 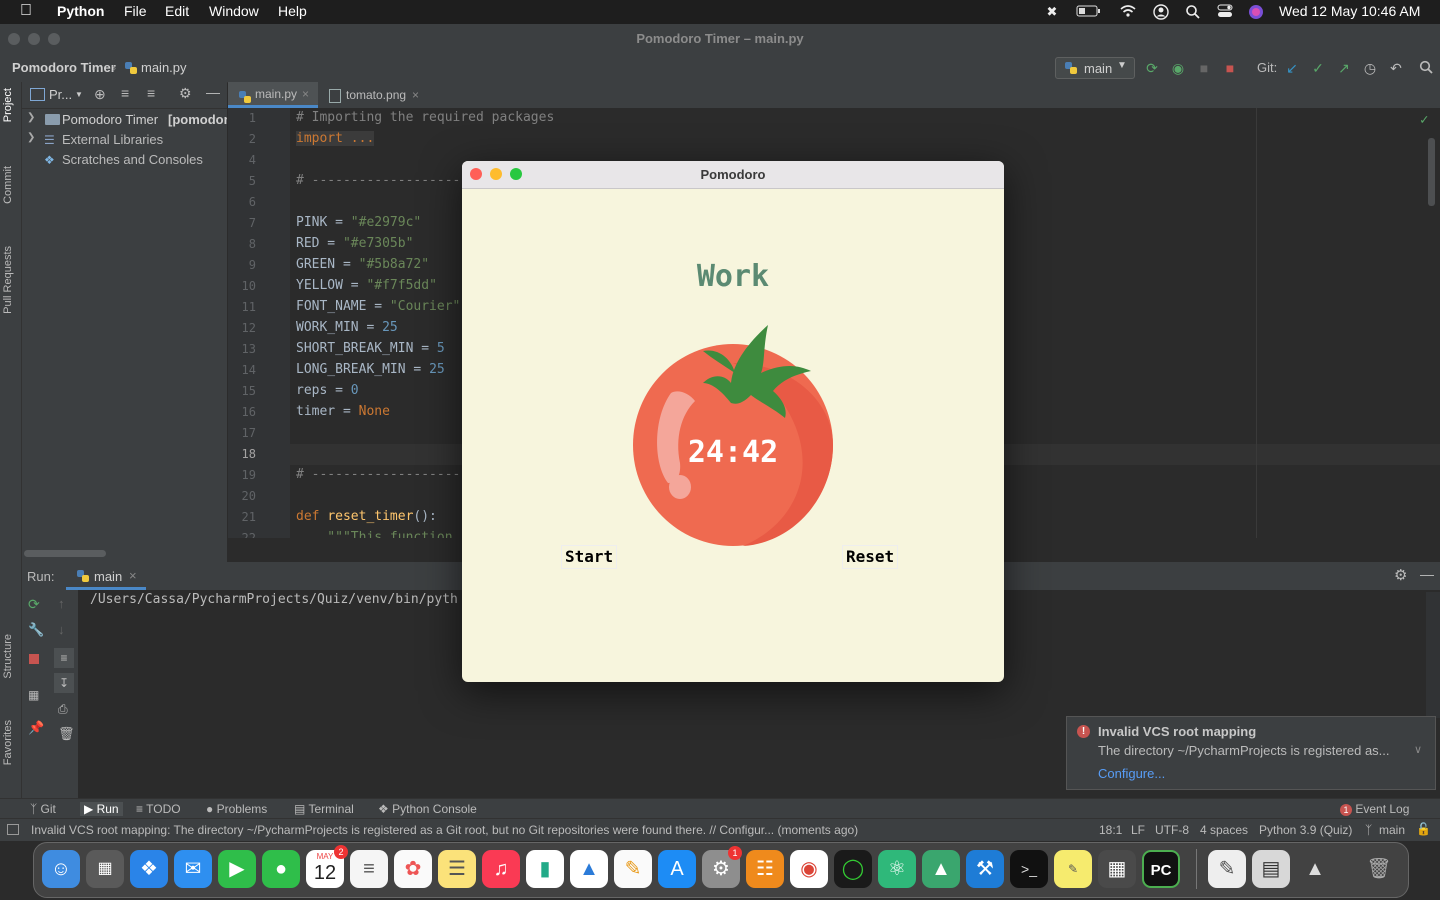 What do you see at coordinates (33, 695) in the screenshot?
I see `layout-icon: ▦` at bounding box center [33, 695].